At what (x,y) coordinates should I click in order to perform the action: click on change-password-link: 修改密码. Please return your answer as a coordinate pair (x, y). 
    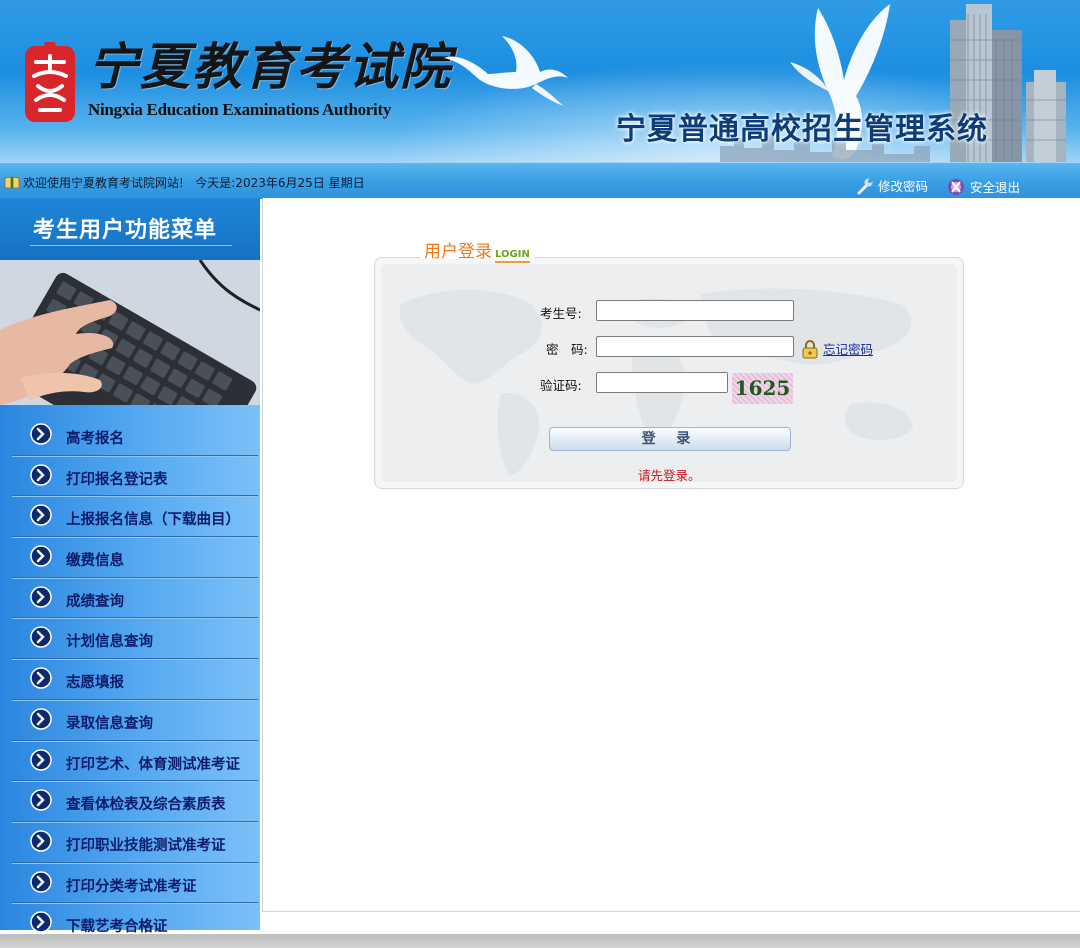
    Looking at the image, I should click on (892, 185).